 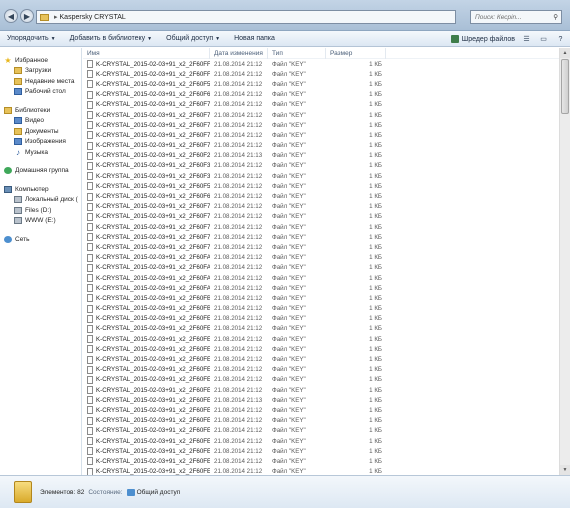 What do you see at coordinates (565, 470) in the screenshot?
I see `scroll-down-icon: ▼` at bounding box center [565, 470].